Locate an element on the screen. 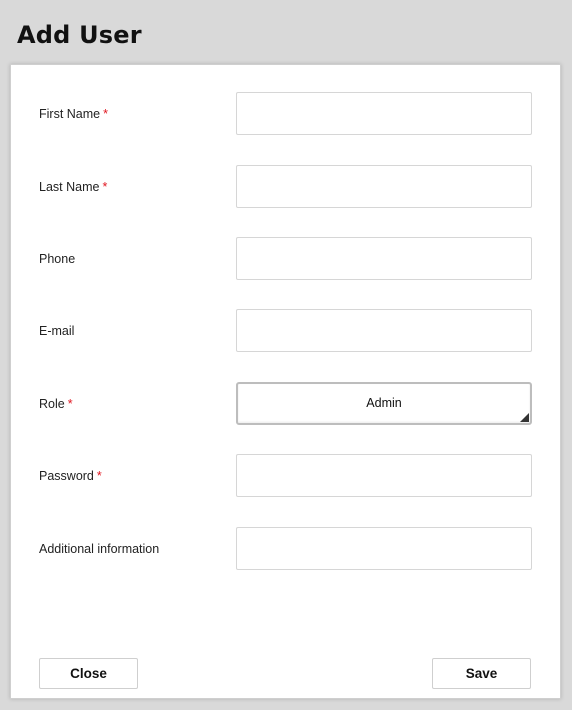 The image size is (572, 710). last-name-label: Last Name * is located at coordinates (73, 187).